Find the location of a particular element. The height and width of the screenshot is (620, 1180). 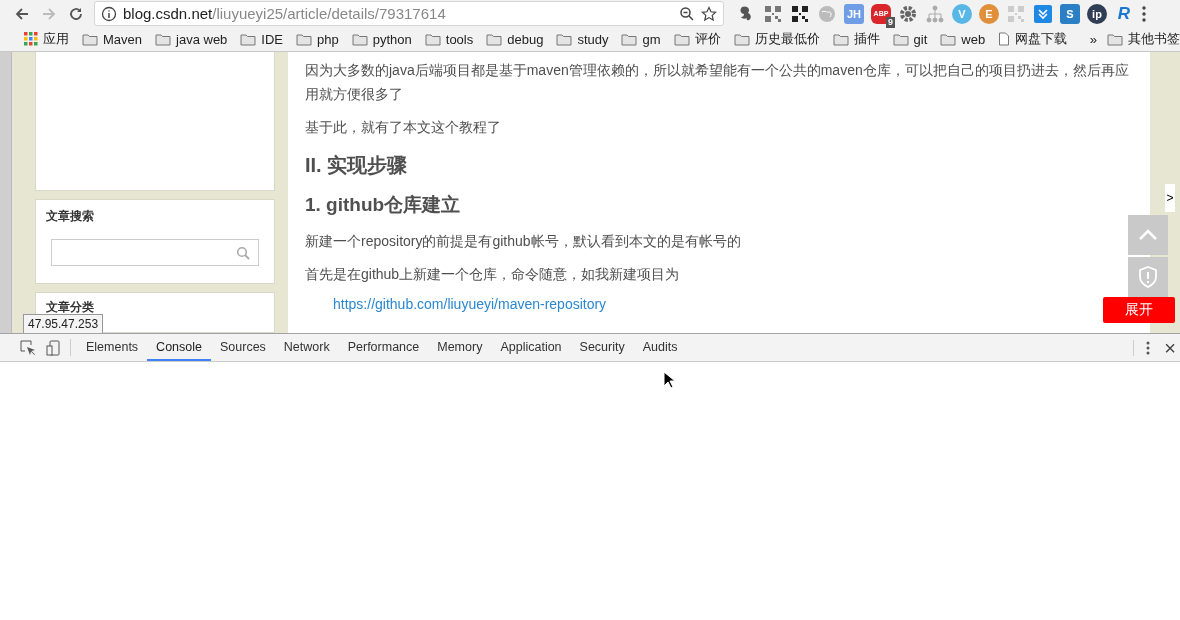

extension-button: ip is located at coordinates (1097, 13).